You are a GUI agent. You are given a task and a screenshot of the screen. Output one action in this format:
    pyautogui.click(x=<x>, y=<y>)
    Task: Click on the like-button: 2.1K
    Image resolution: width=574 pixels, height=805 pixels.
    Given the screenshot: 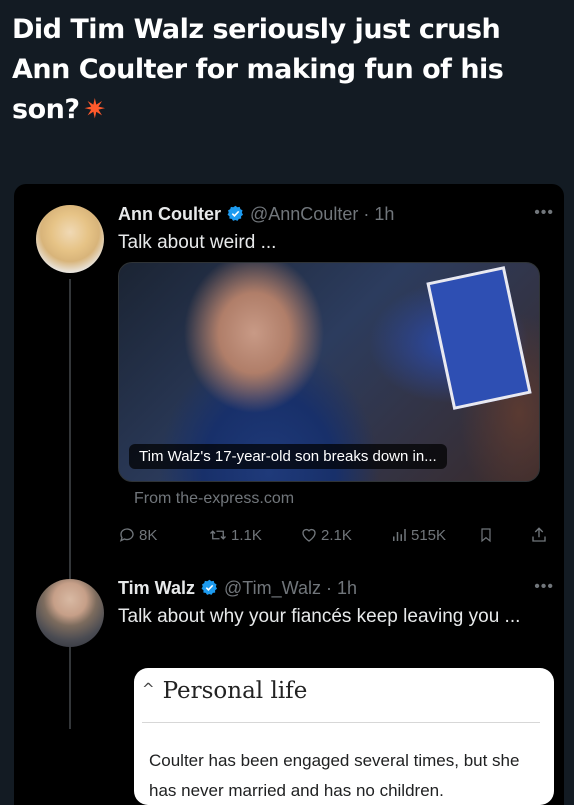 What is the action you would take?
    pyautogui.click(x=326, y=535)
    